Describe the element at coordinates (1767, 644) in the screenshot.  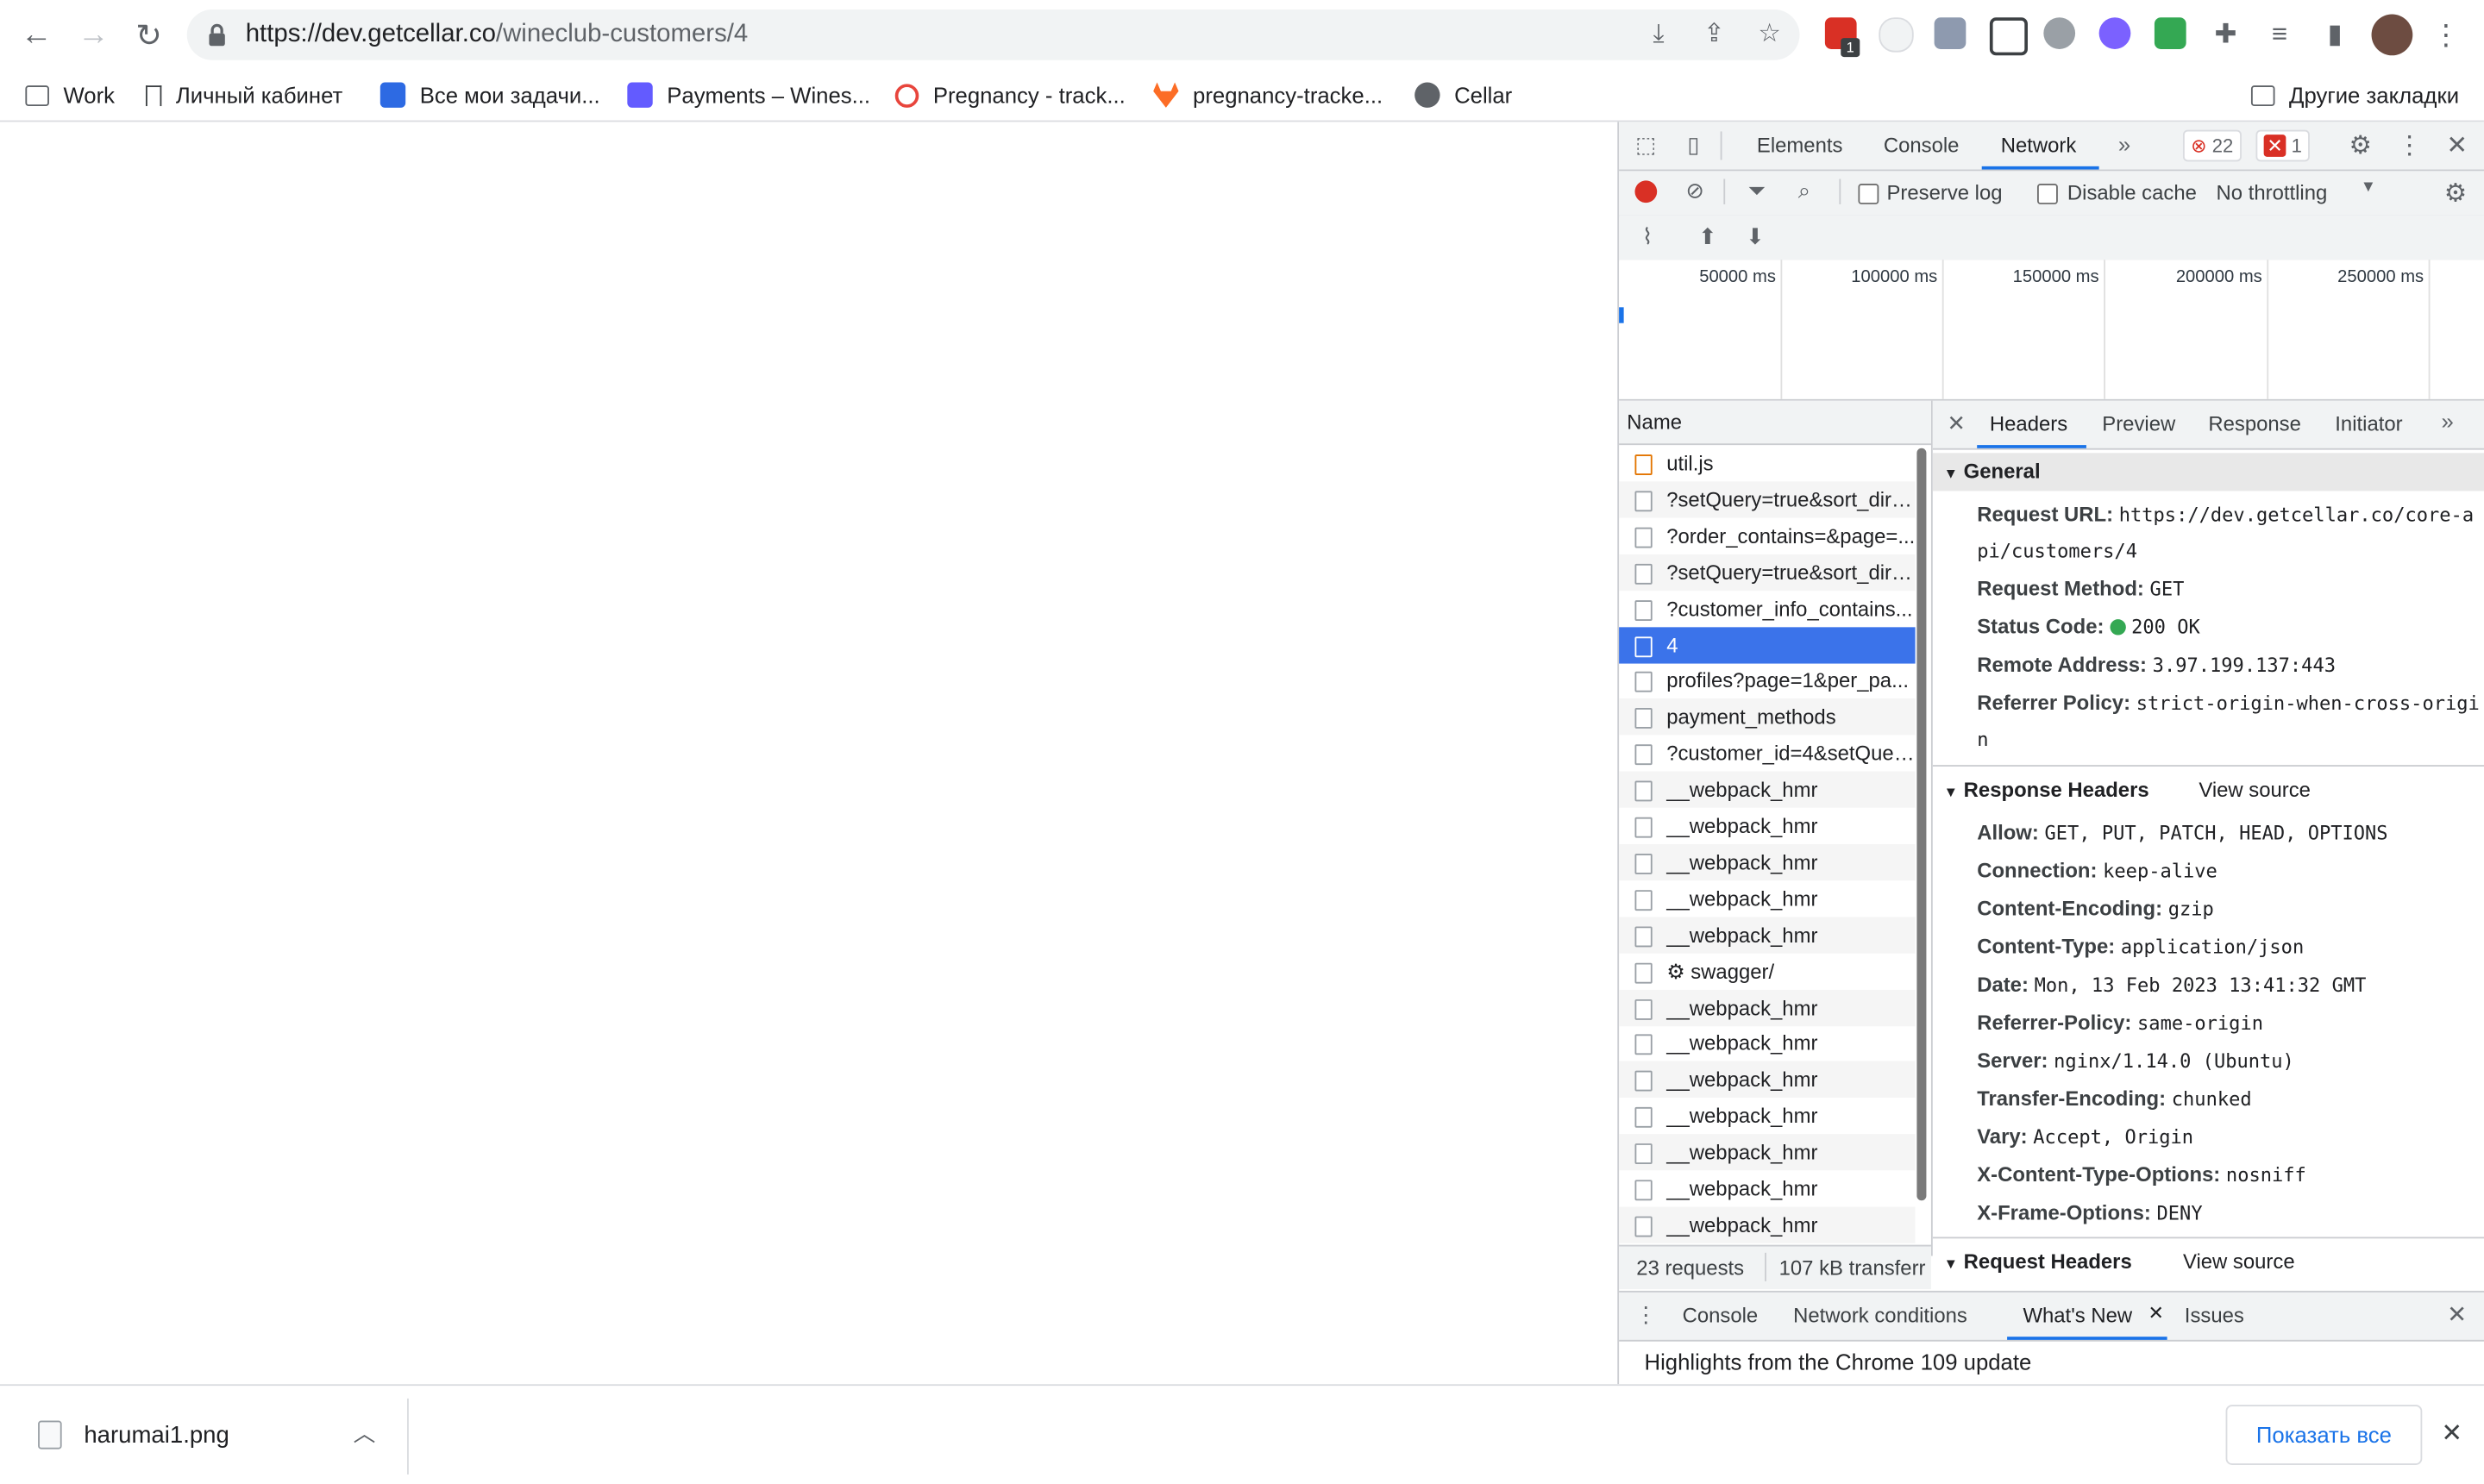
I see `request-row: 4` at that location.